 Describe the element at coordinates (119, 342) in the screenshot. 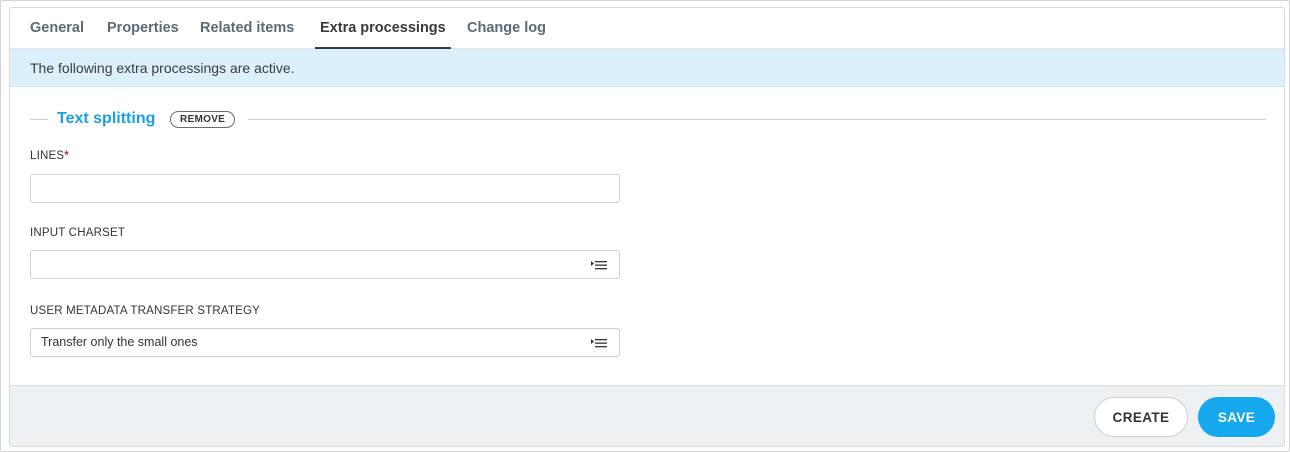

I see `metadata-strategy-value: Transfer only the small ones` at that location.